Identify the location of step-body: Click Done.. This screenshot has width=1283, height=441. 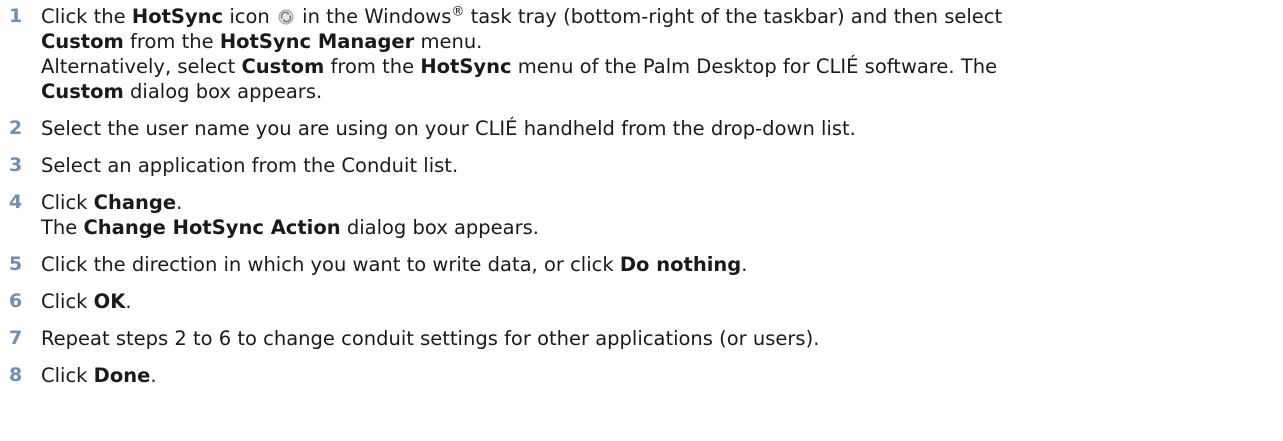
(657, 375).